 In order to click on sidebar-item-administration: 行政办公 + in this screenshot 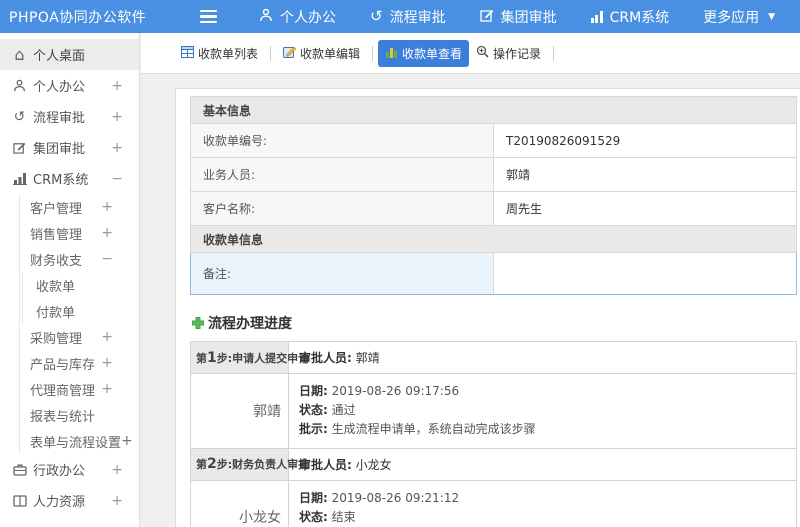, I will do `click(69, 469)`.